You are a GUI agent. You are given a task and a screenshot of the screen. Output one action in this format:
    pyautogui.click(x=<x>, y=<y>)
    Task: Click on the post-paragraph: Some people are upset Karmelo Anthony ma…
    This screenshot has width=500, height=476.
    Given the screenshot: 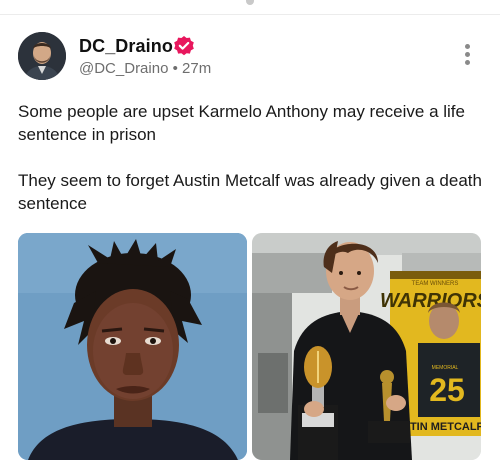 What is the action you would take?
    pyautogui.click(x=241, y=123)
    